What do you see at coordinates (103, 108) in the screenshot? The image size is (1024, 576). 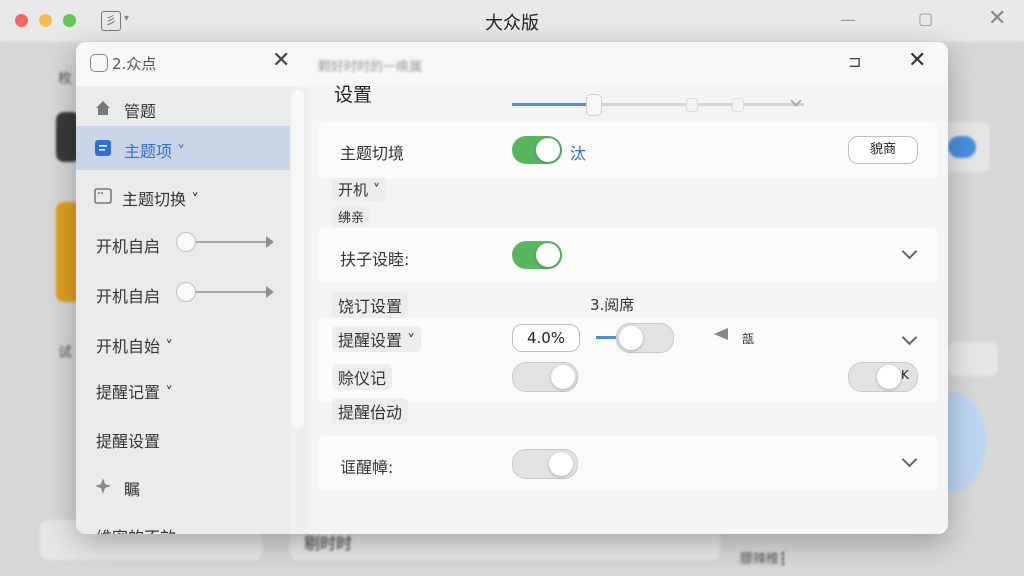 I see `home-icon` at bounding box center [103, 108].